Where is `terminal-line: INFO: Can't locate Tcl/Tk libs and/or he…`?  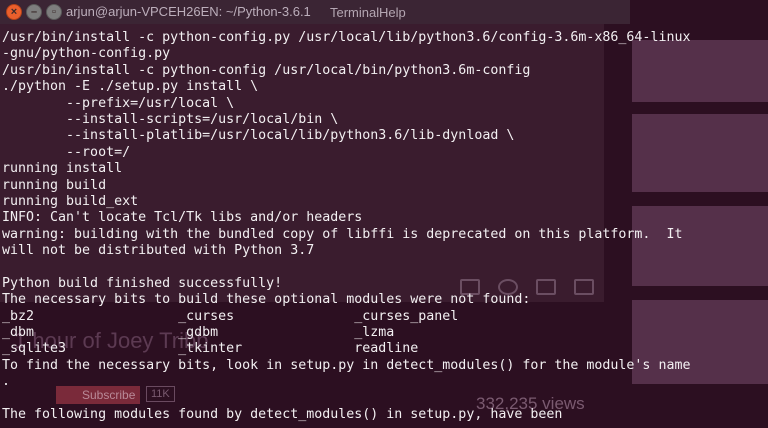 terminal-line: INFO: Can't locate Tcl/Tk libs and/or he… is located at coordinates (182, 218).